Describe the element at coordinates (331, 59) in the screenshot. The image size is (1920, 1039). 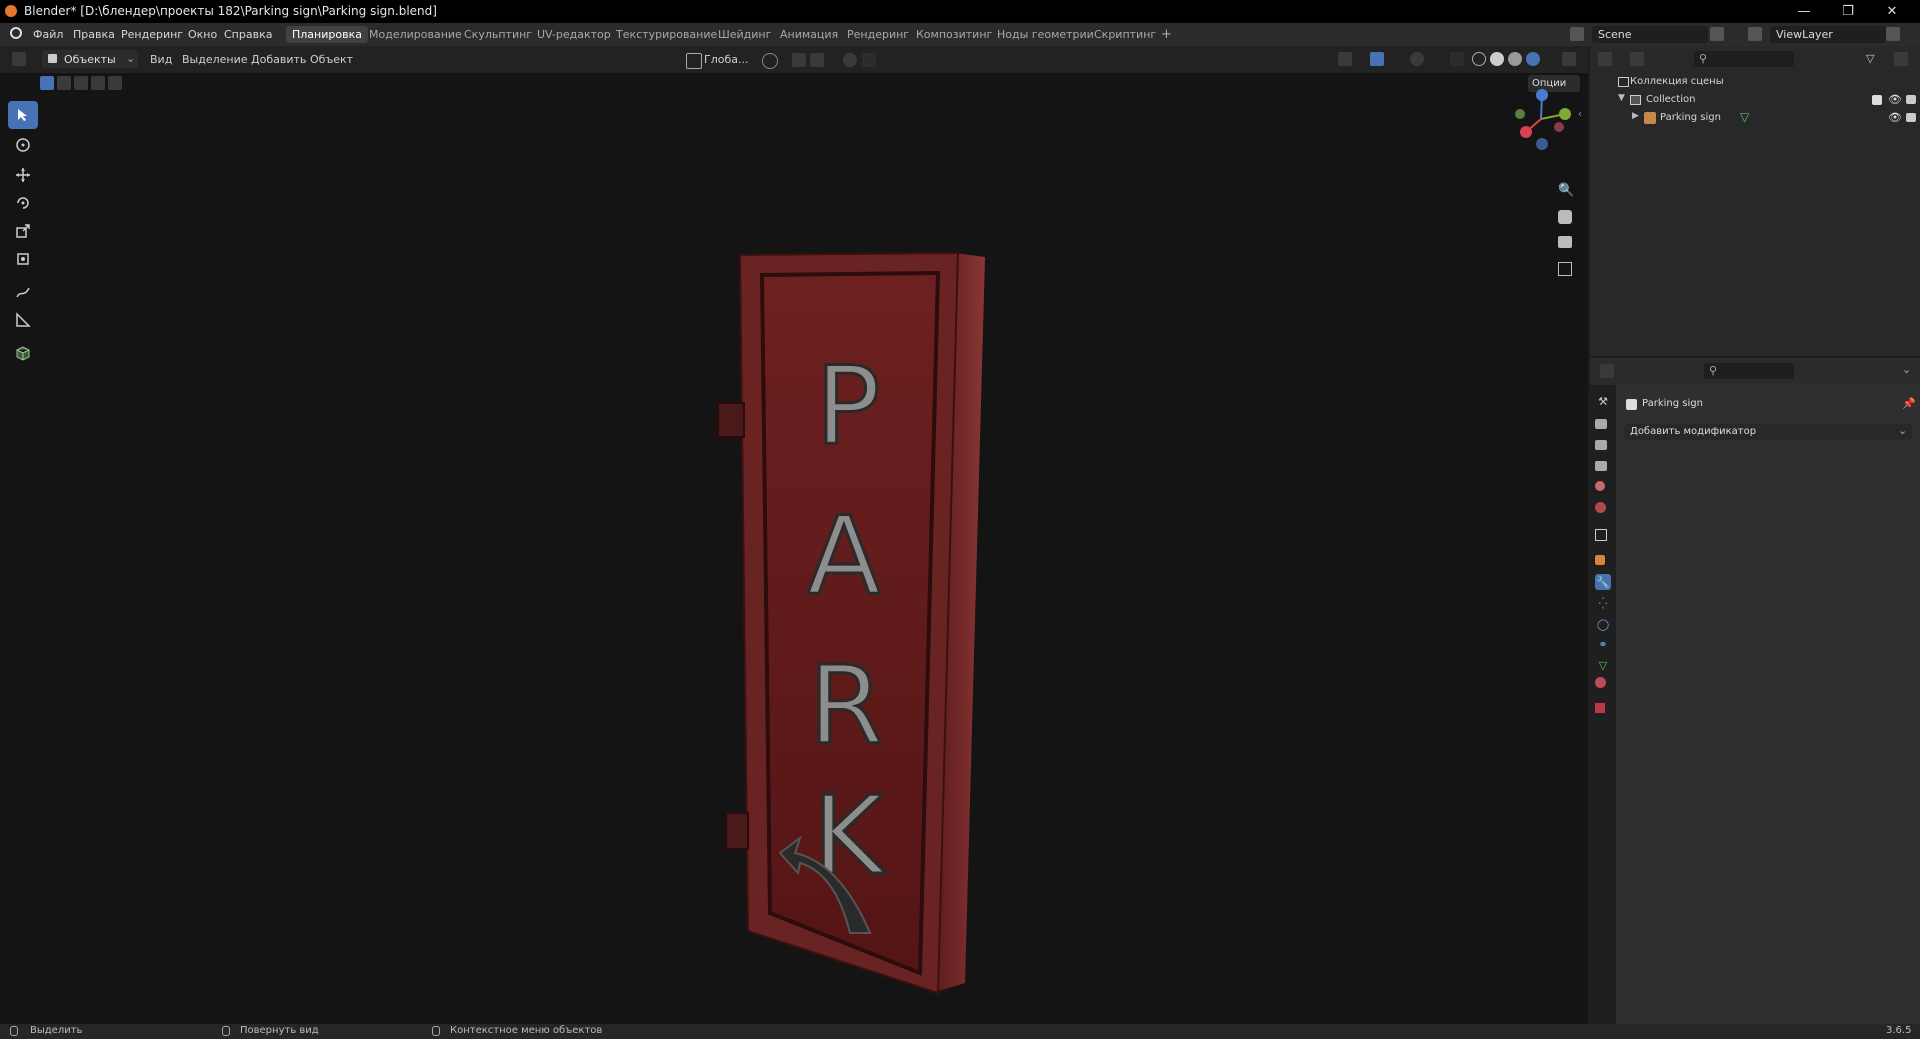
I see `menu-object: Объект` at that location.